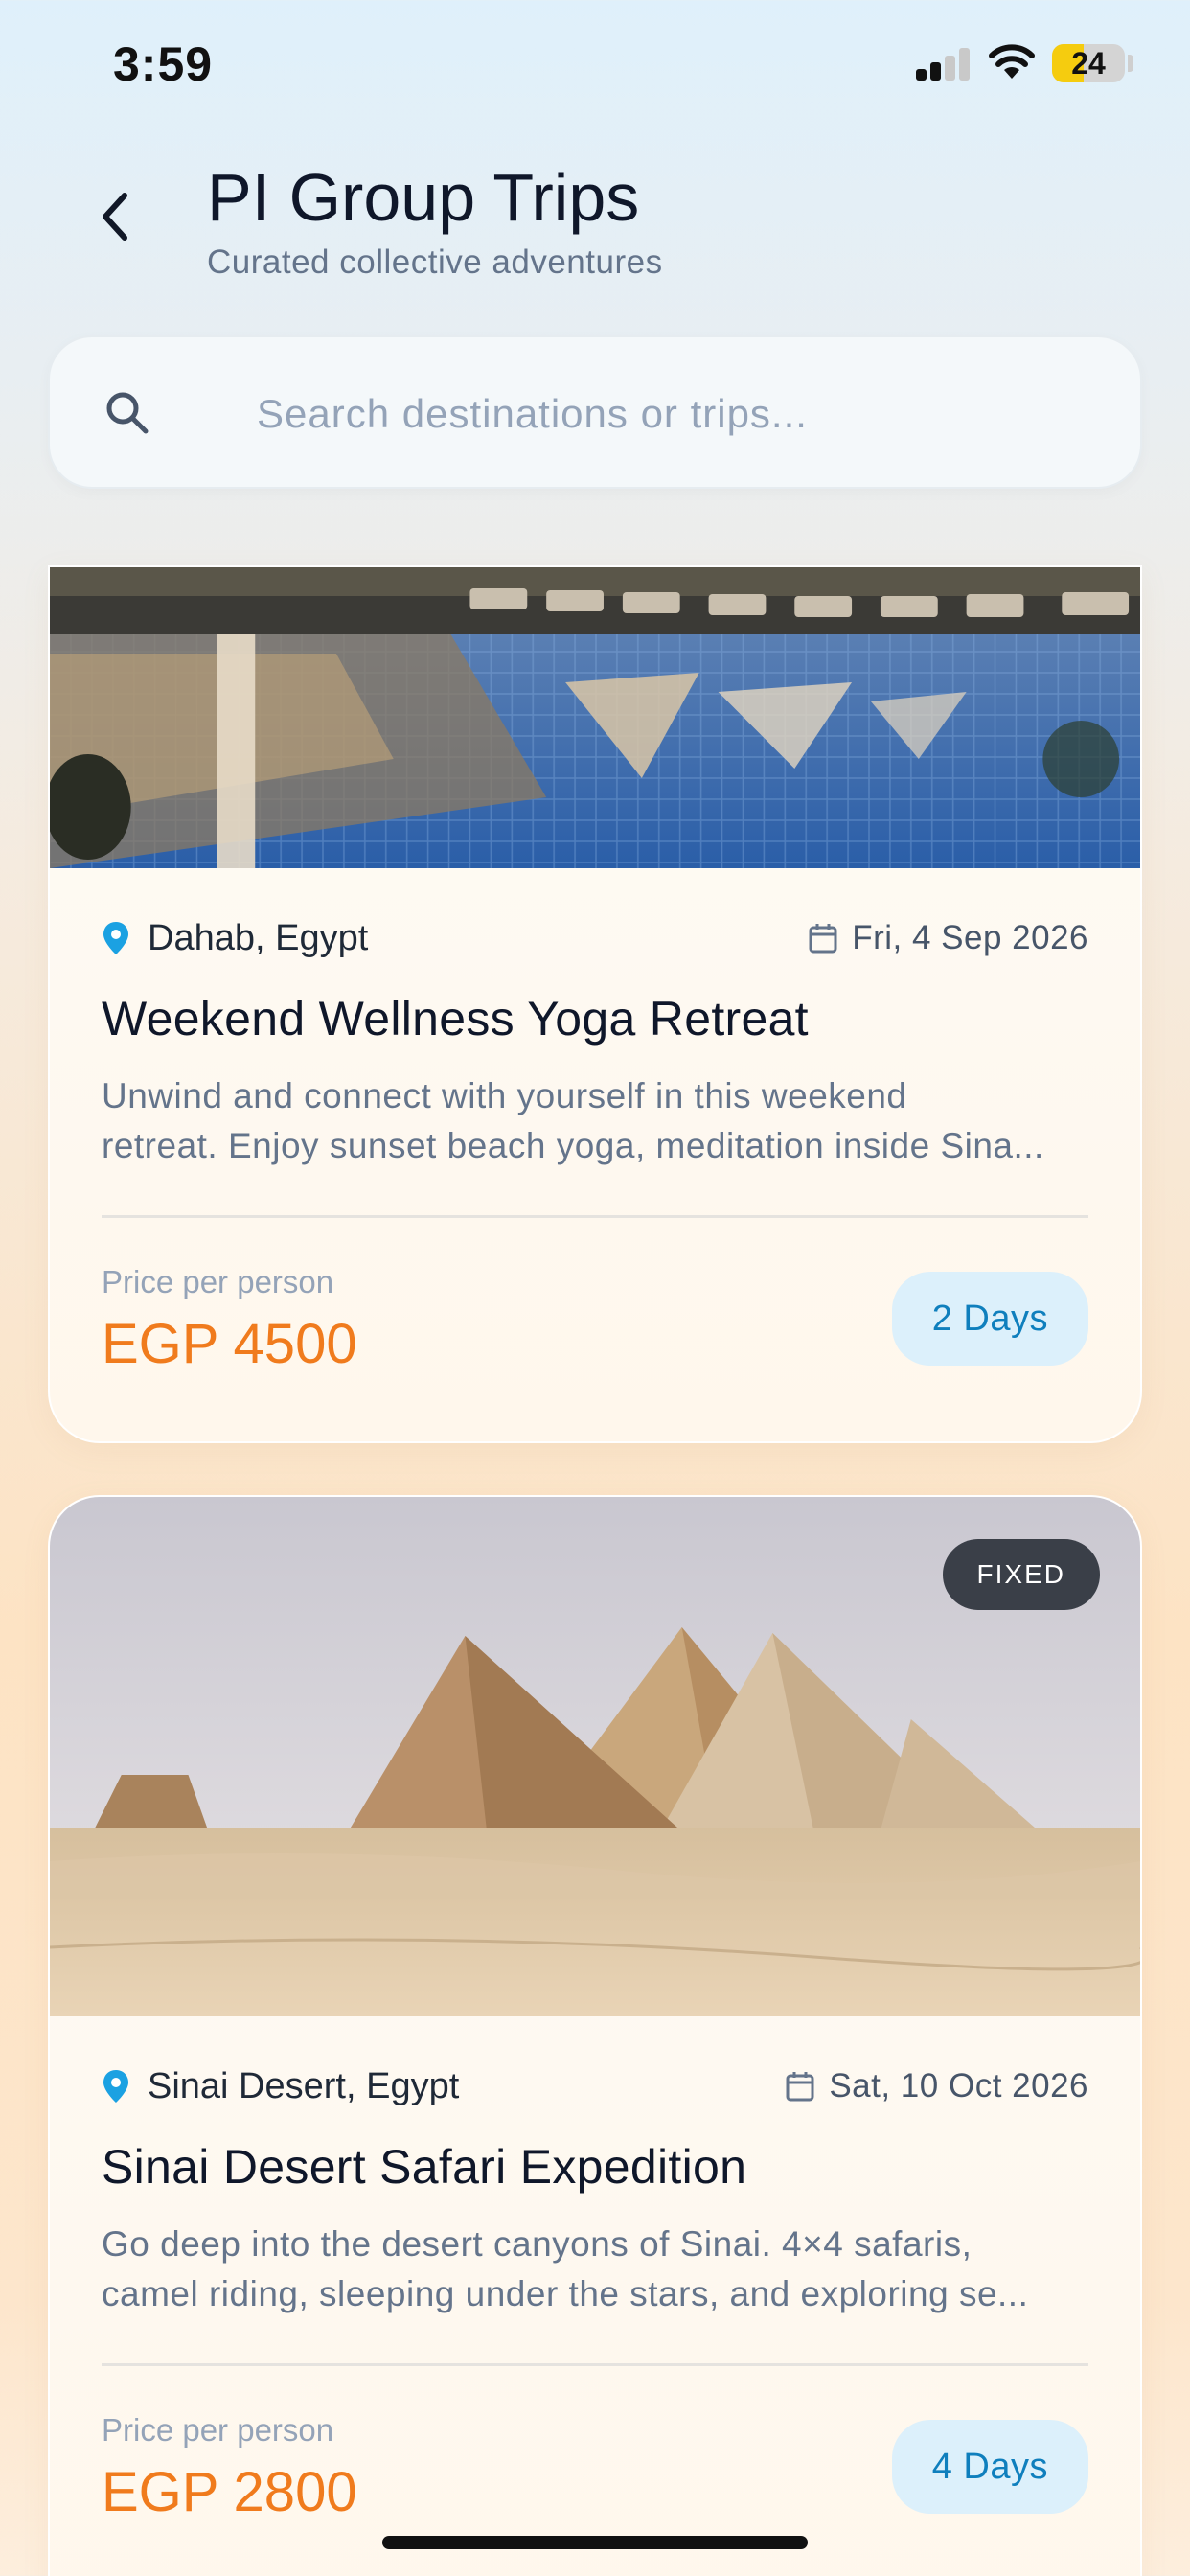 The height and width of the screenshot is (2576, 1190). Describe the element at coordinates (304, 2085) in the screenshot. I see `trip-location-text: Sinai Desert, Egypt` at that location.